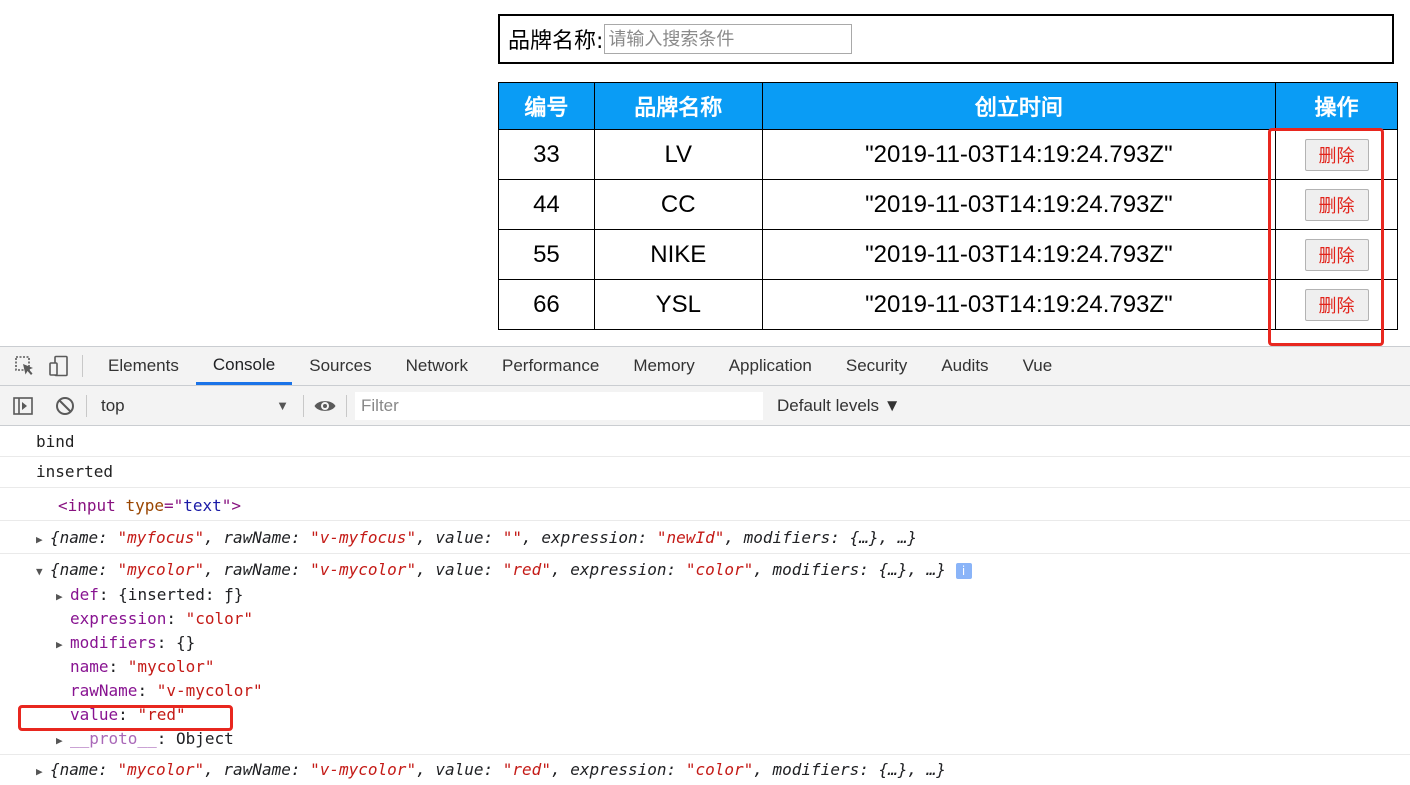 Image resolution: width=1410 pixels, height=785 pixels. Describe the element at coordinates (556, 41) in the screenshot. I see `search-label: 品牌名称:` at that location.